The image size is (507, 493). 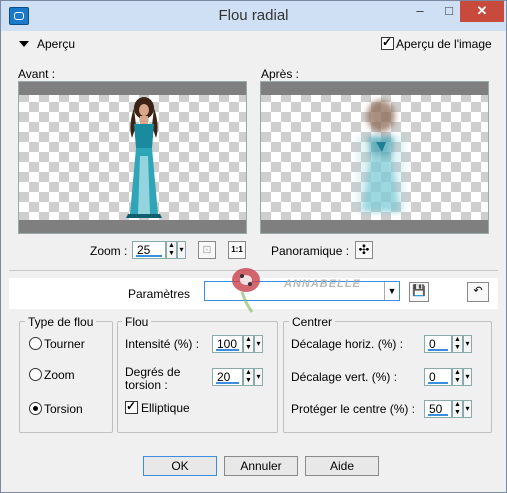 I want to click on params-dropdown-arrow: ▼, so click(x=391, y=291).